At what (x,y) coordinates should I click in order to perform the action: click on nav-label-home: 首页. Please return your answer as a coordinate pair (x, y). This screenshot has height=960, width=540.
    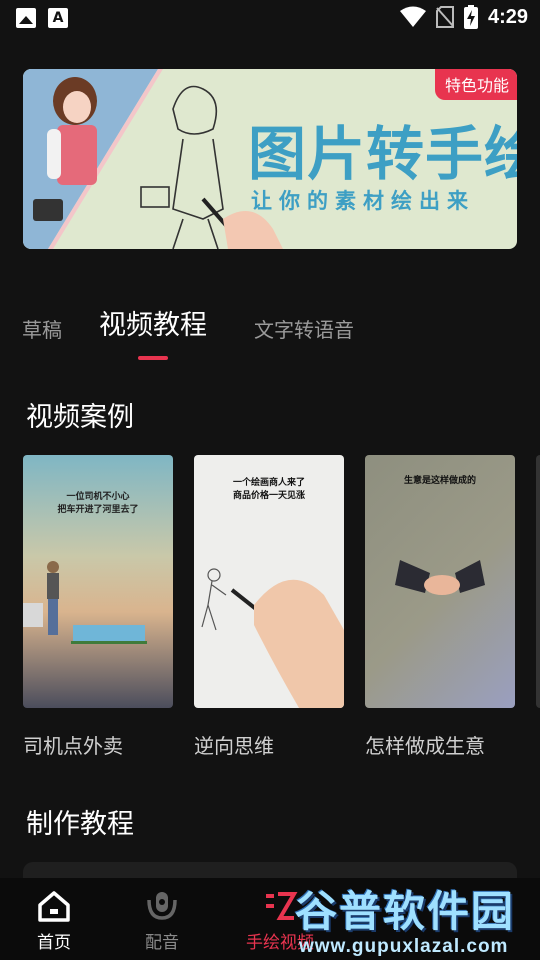
    Looking at the image, I should click on (54, 943).